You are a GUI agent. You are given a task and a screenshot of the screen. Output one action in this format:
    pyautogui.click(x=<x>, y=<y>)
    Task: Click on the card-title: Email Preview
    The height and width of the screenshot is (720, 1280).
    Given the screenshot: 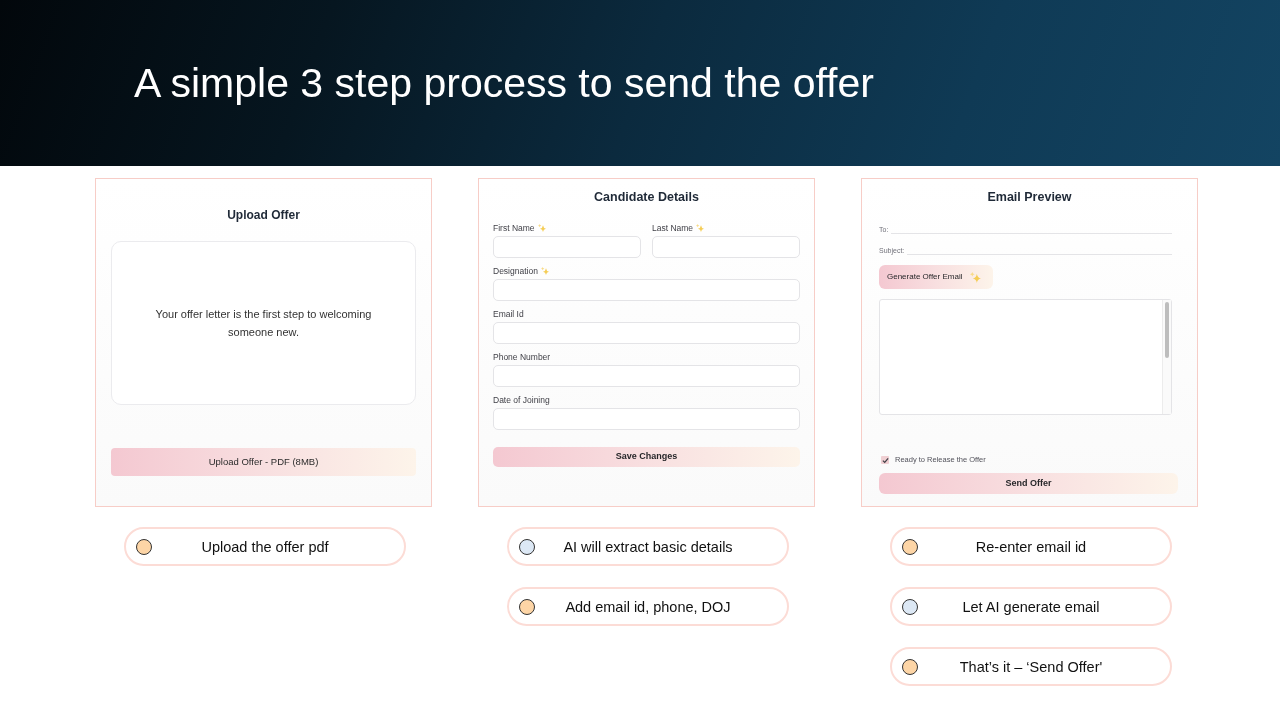 What is the action you would take?
    pyautogui.click(x=1029, y=197)
    